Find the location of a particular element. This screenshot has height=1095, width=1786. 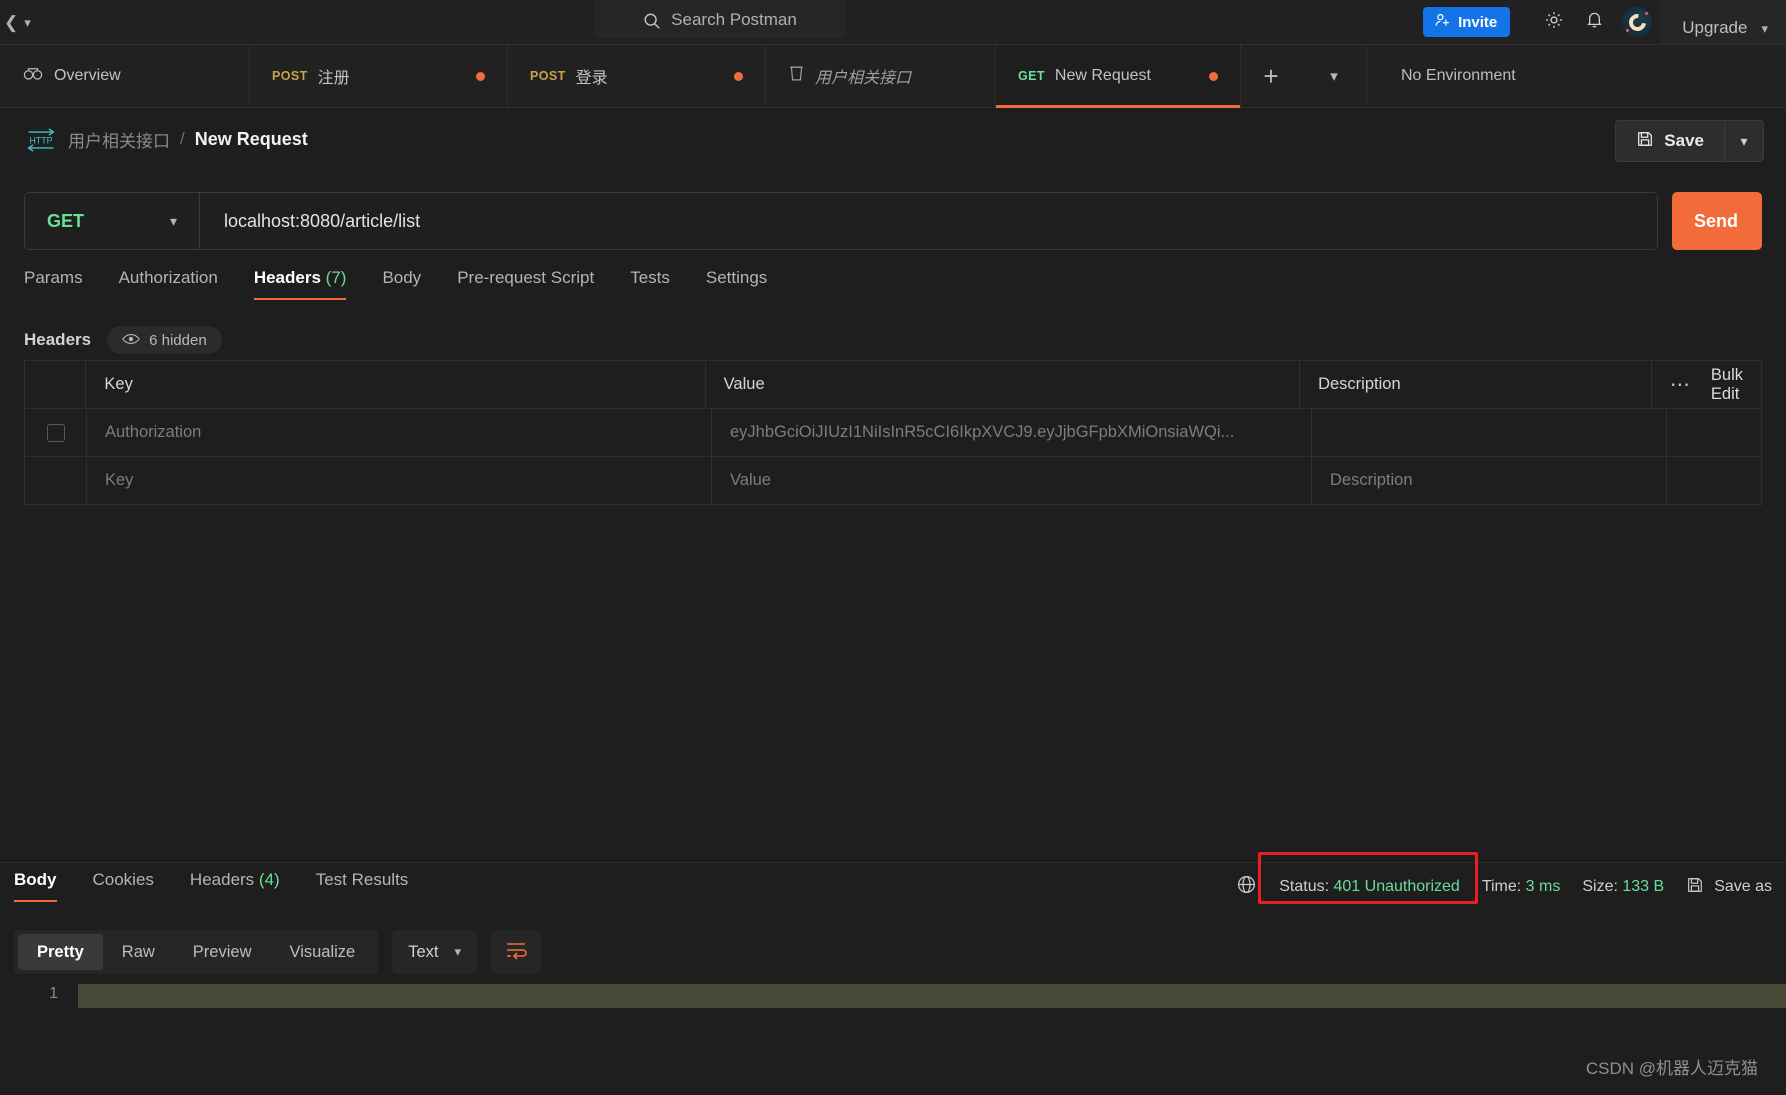

search-input: Search Postman is located at coordinates (720, 19).